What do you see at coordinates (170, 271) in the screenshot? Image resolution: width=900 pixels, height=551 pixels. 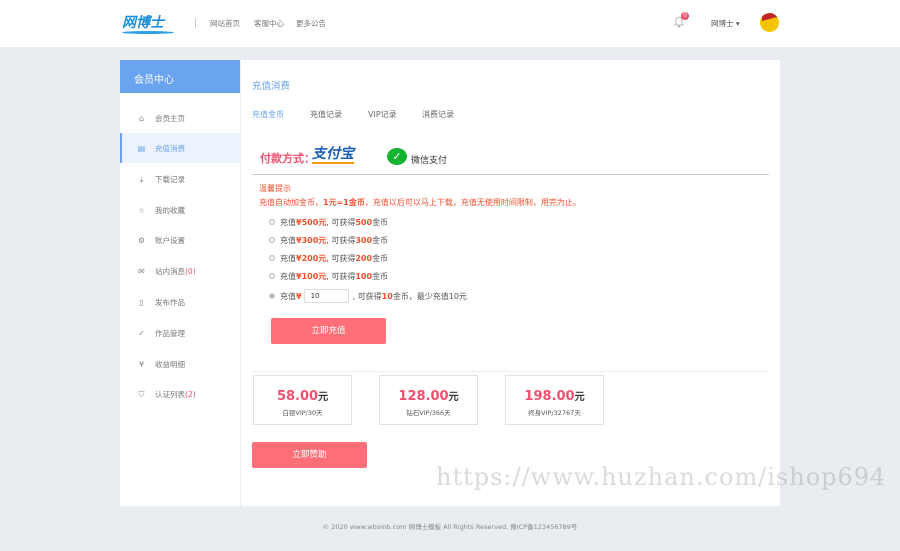 I see `sidebar-item-label: 站内消息` at bounding box center [170, 271].